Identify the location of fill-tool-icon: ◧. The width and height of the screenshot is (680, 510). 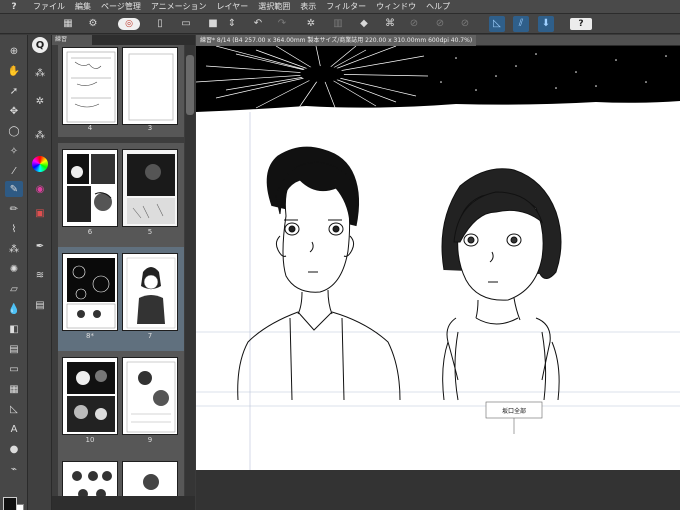
(14, 329).